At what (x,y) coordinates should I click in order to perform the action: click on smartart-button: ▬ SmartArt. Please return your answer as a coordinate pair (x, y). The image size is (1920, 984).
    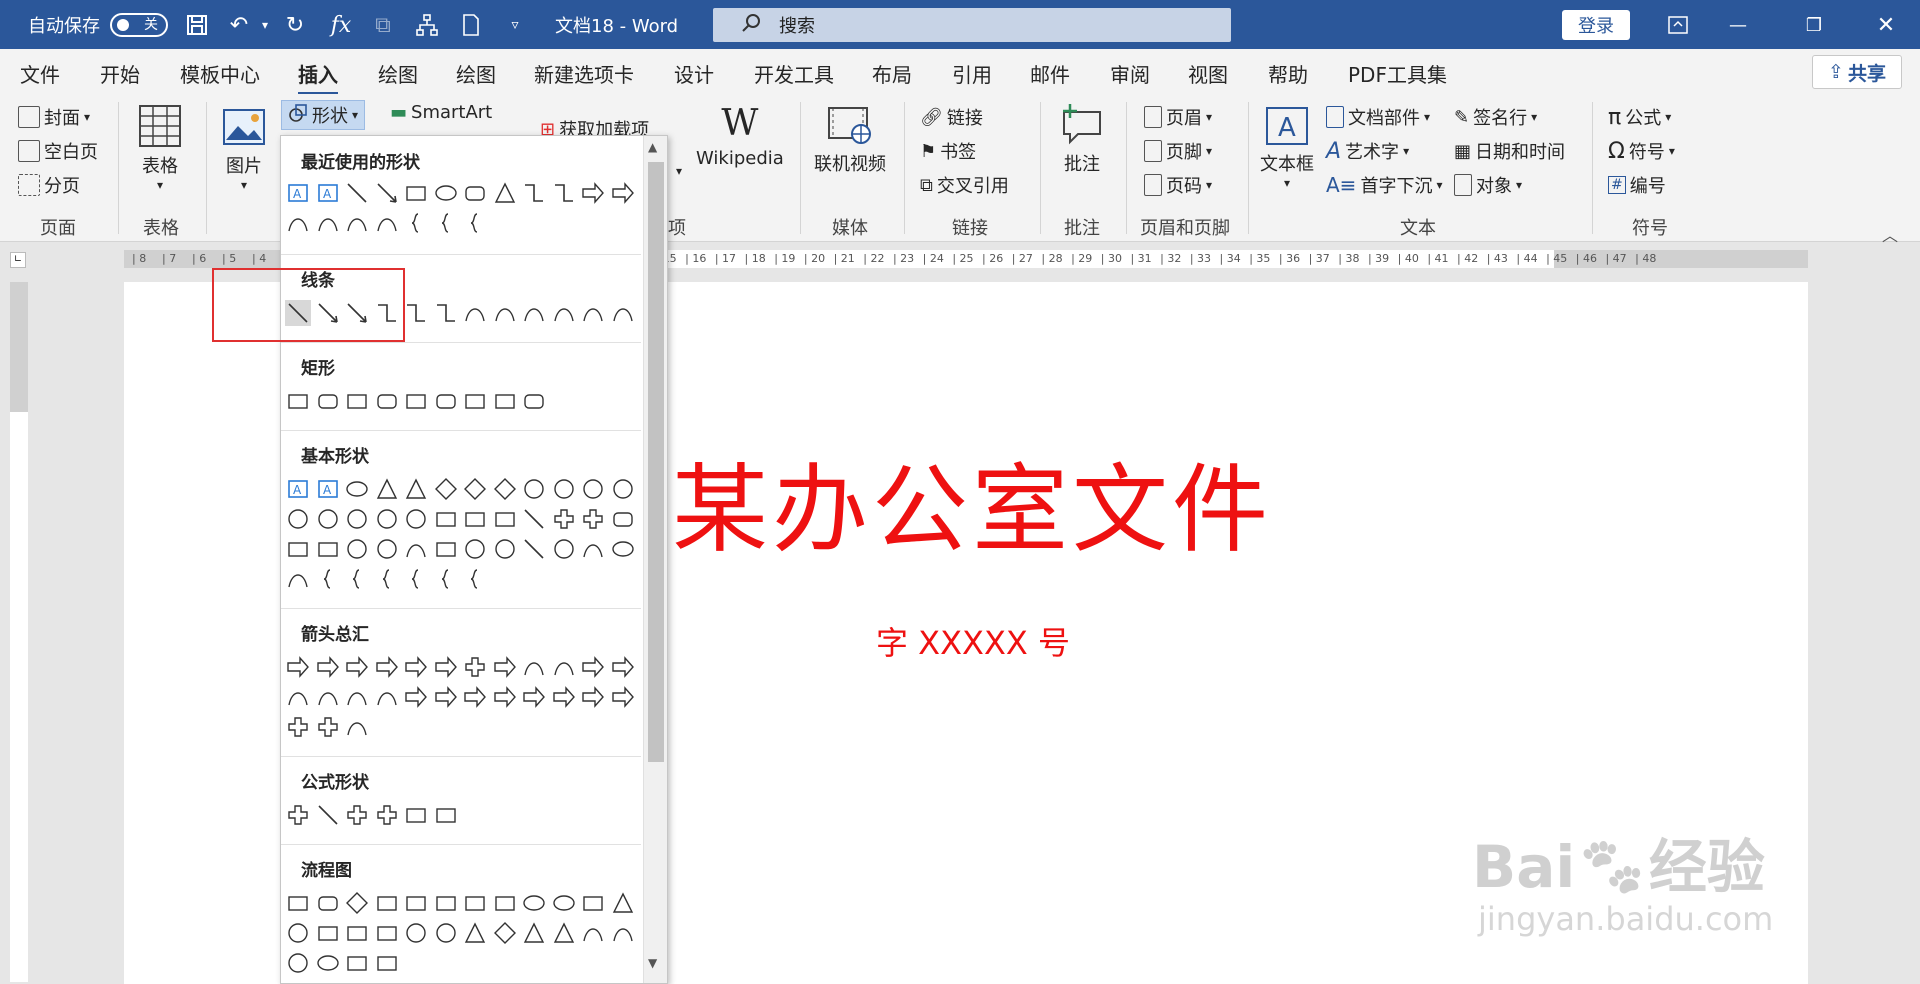
    Looking at the image, I should click on (441, 112).